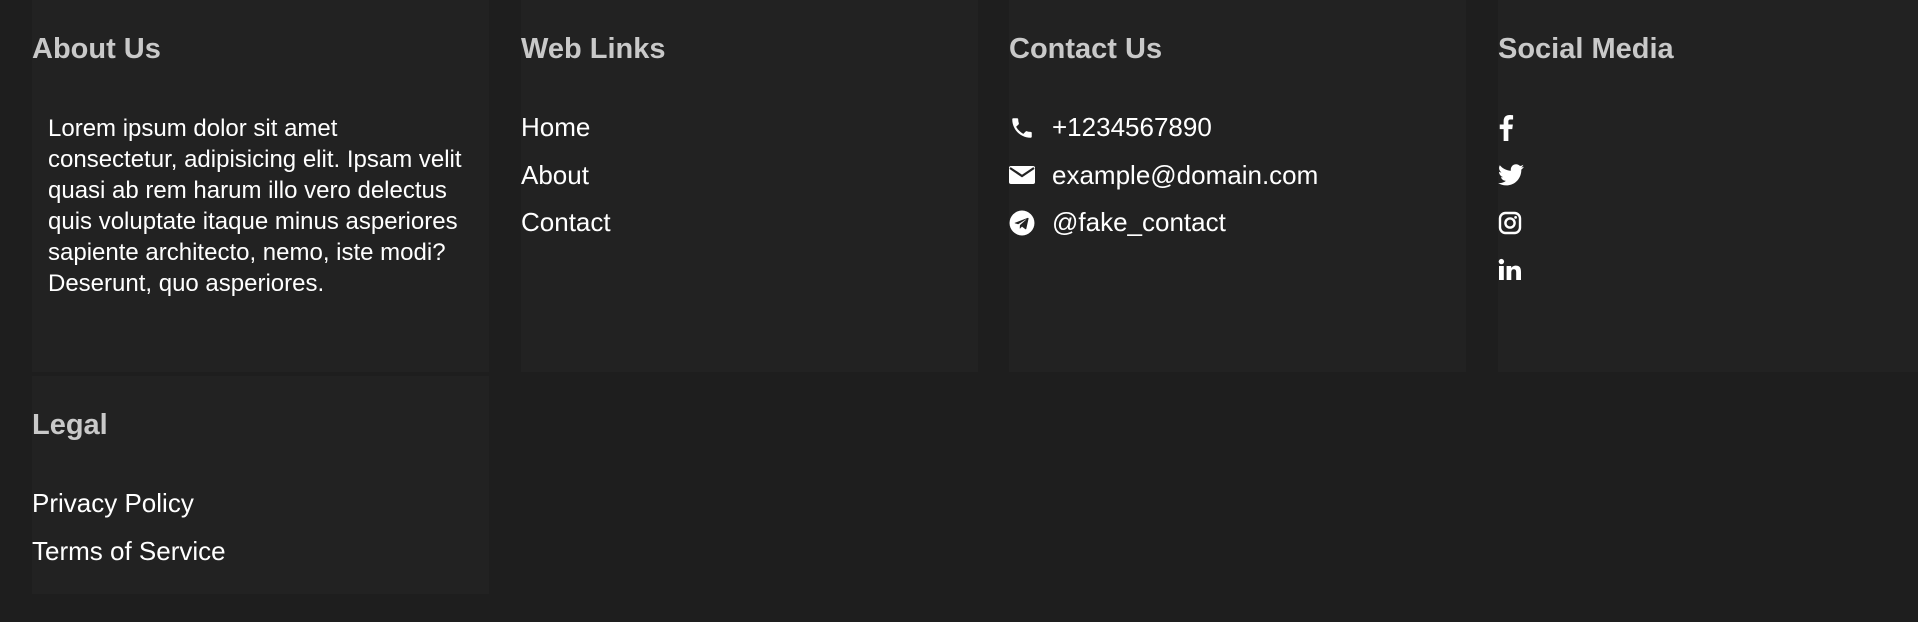 The height and width of the screenshot is (622, 1918). I want to click on contact-link: Contact, so click(566, 222).